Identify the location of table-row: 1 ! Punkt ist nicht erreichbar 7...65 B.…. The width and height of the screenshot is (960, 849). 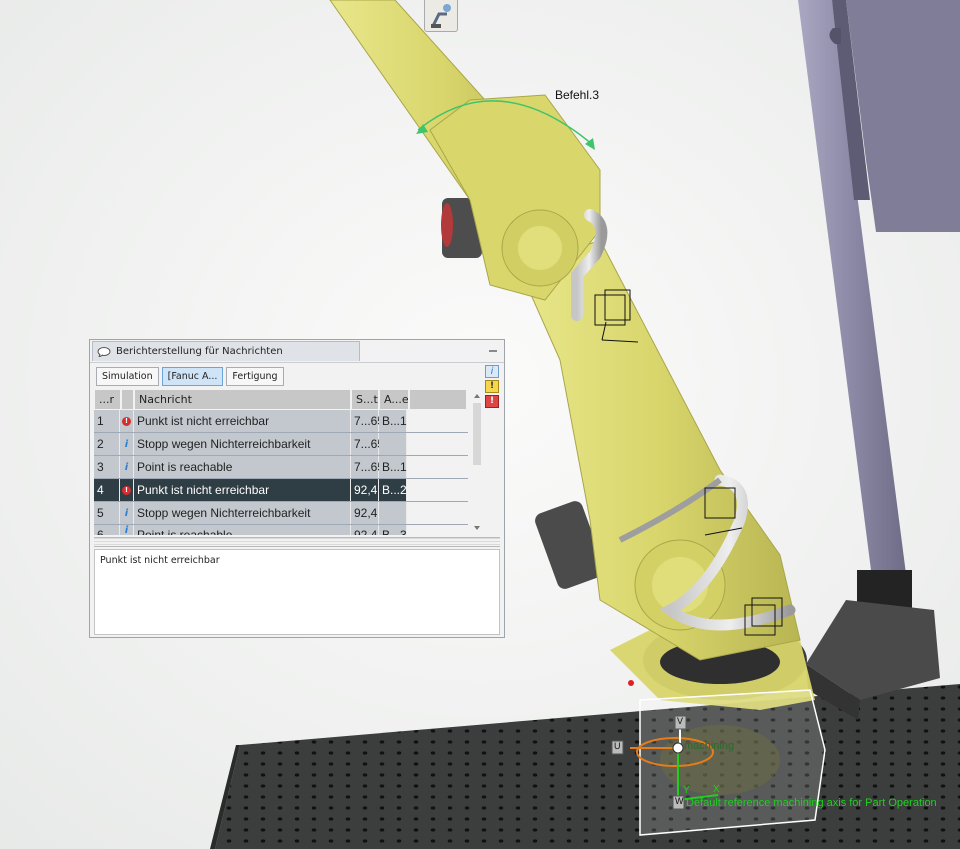
(281, 421).